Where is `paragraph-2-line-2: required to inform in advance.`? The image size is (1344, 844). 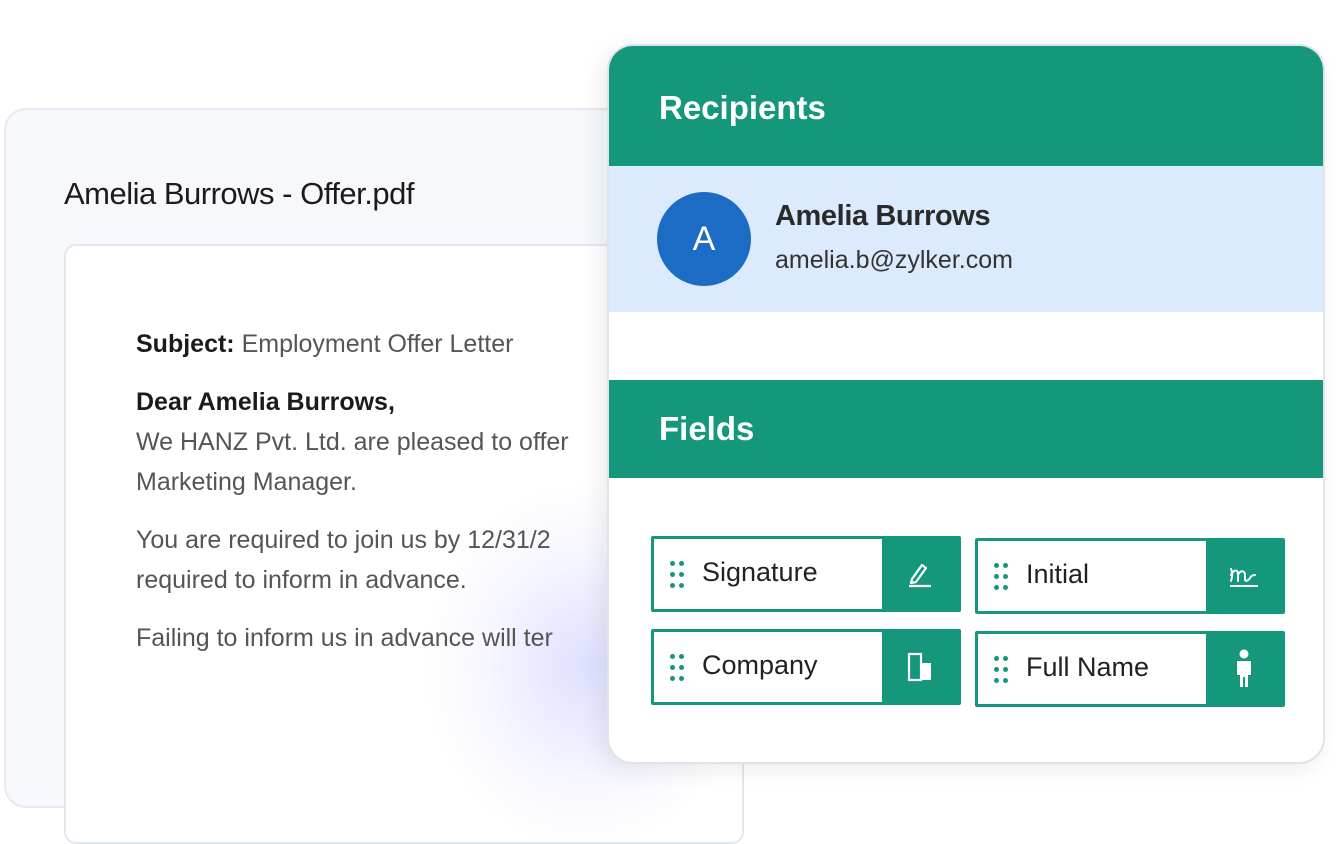 paragraph-2-line-2: required to inform in advance. is located at coordinates (301, 580).